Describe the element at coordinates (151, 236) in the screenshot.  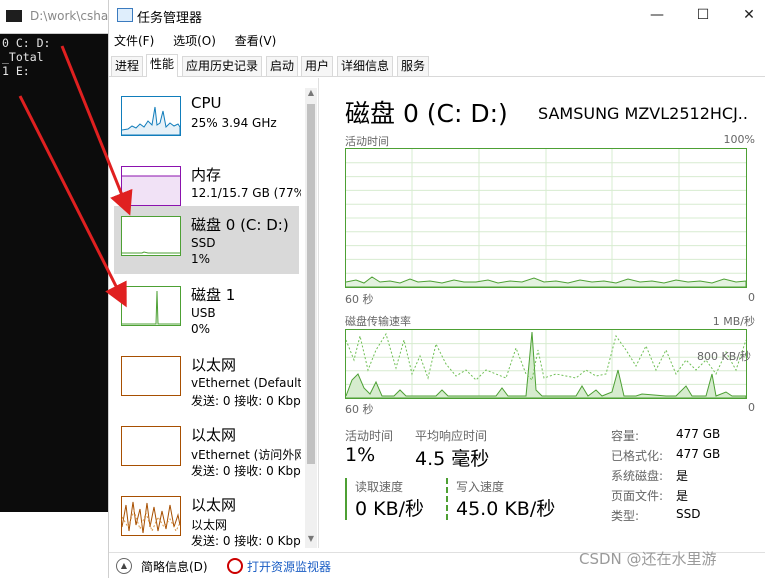
I see `disk0-thumbnail` at that location.